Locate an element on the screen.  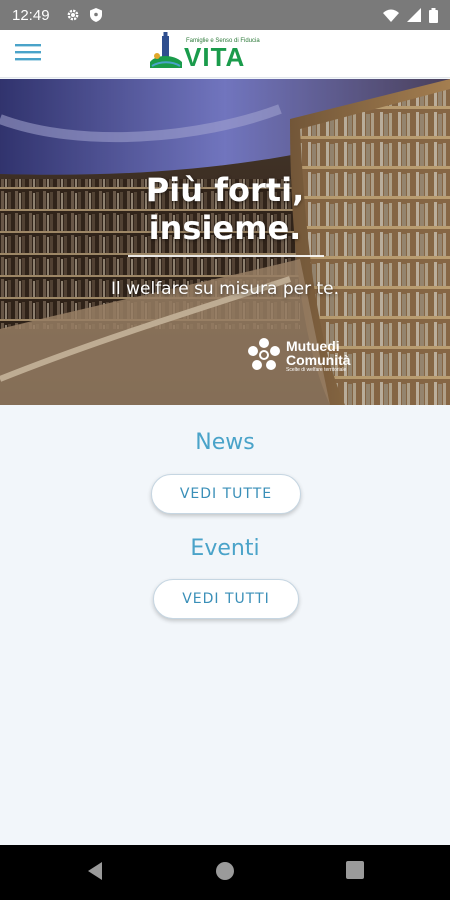
partner-name-line1: Mutuedi is located at coordinates (313, 346).